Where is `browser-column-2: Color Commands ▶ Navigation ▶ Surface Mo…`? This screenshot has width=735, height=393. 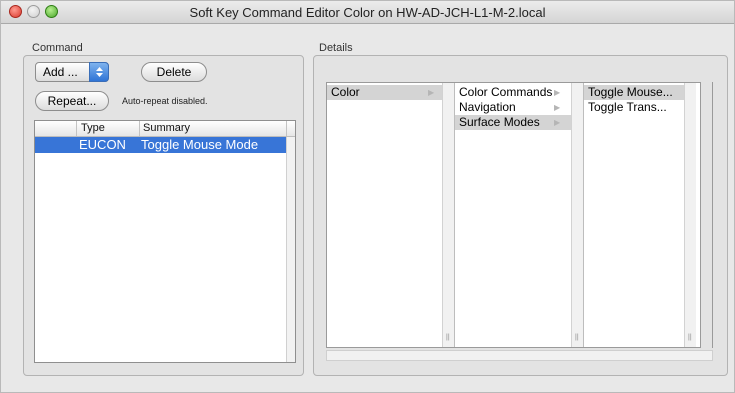 browser-column-2: Color Commands ▶ Navigation ▶ Surface Mo… is located at coordinates (519, 215).